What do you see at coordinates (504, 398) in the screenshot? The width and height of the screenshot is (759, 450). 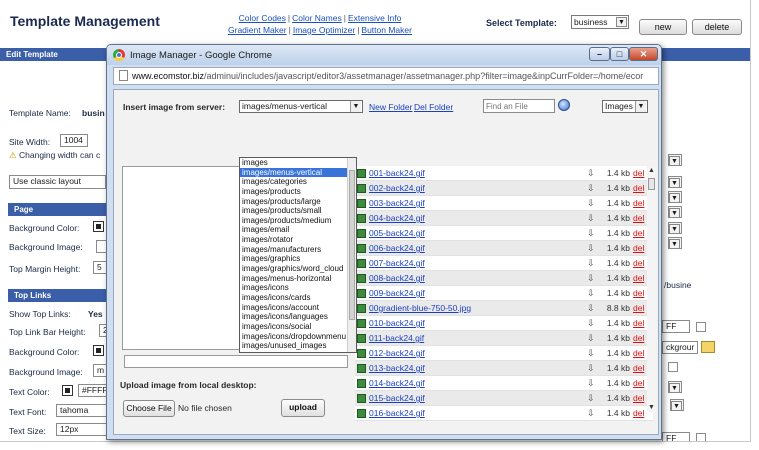 I see `file-row: 015-back24.gif ⇩ 1.4 kb del` at bounding box center [504, 398].